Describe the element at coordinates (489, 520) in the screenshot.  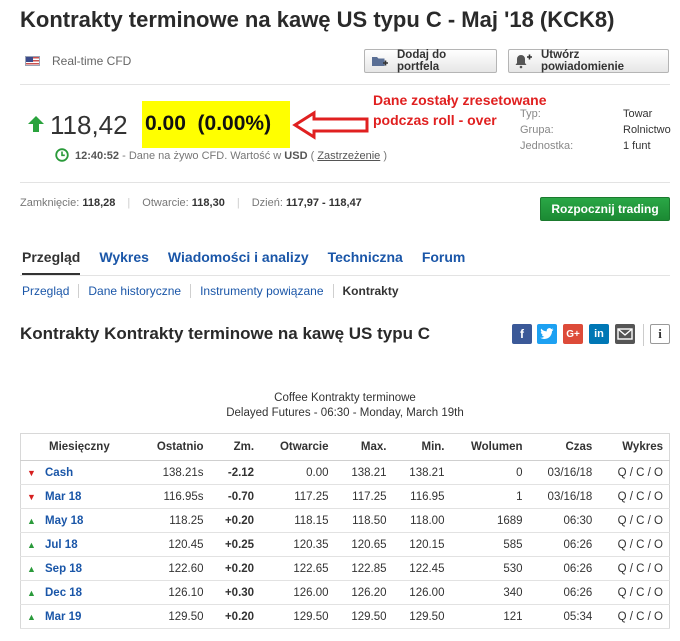
I see `cell-volume: 1689` at that location.